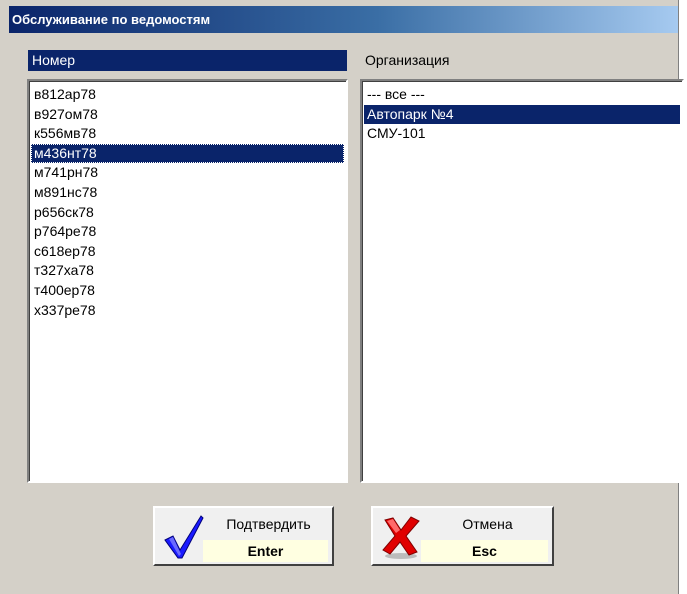  I want to click on cancel-button-label: Отмена, so click(487, 524).